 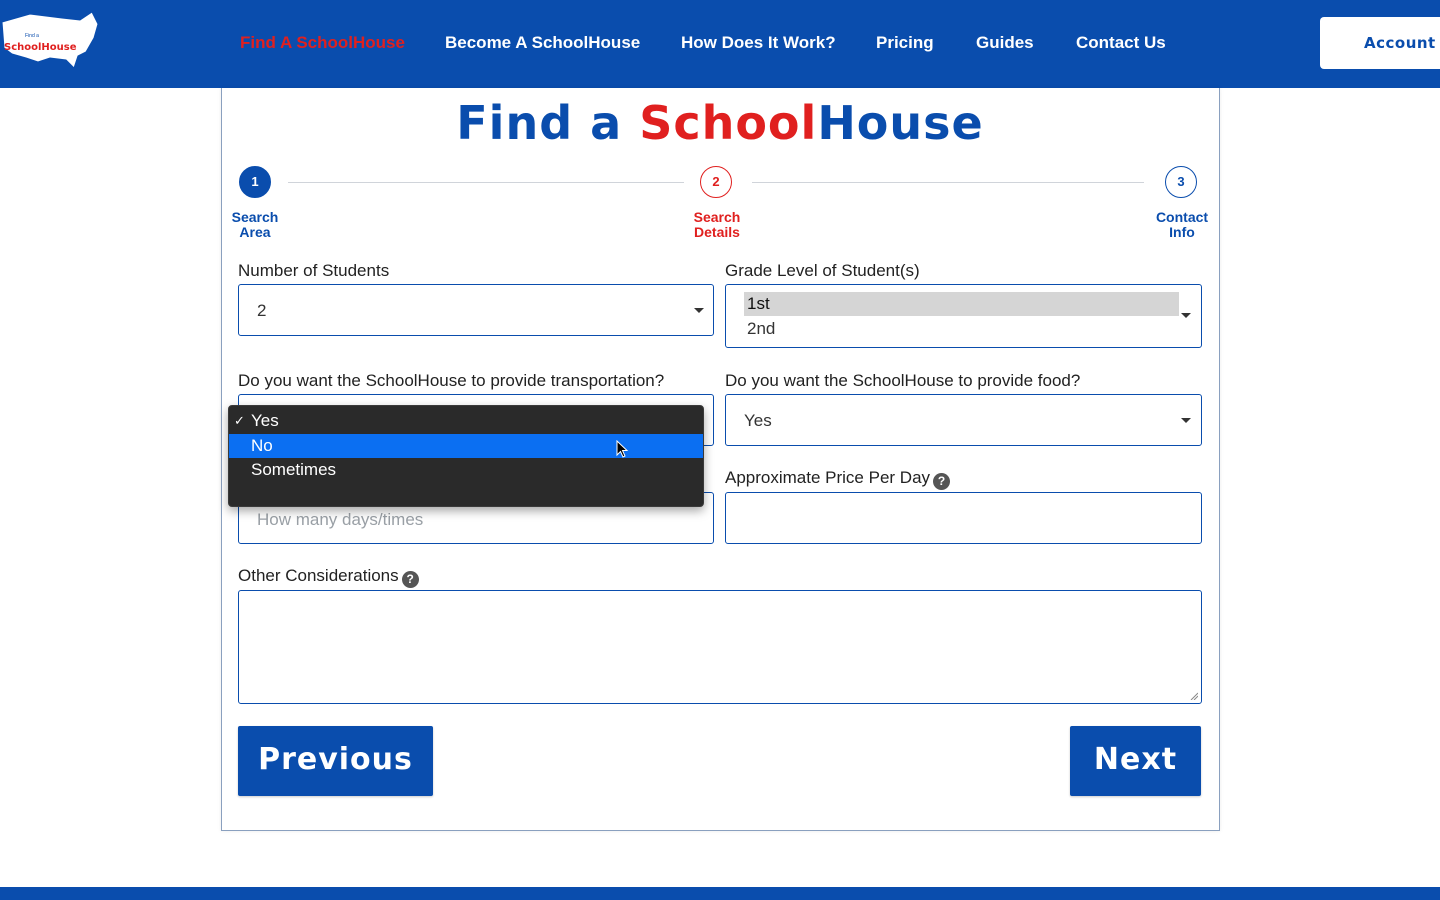 I want to click on previous-button-label: Previous, so click(x=335, y=759).